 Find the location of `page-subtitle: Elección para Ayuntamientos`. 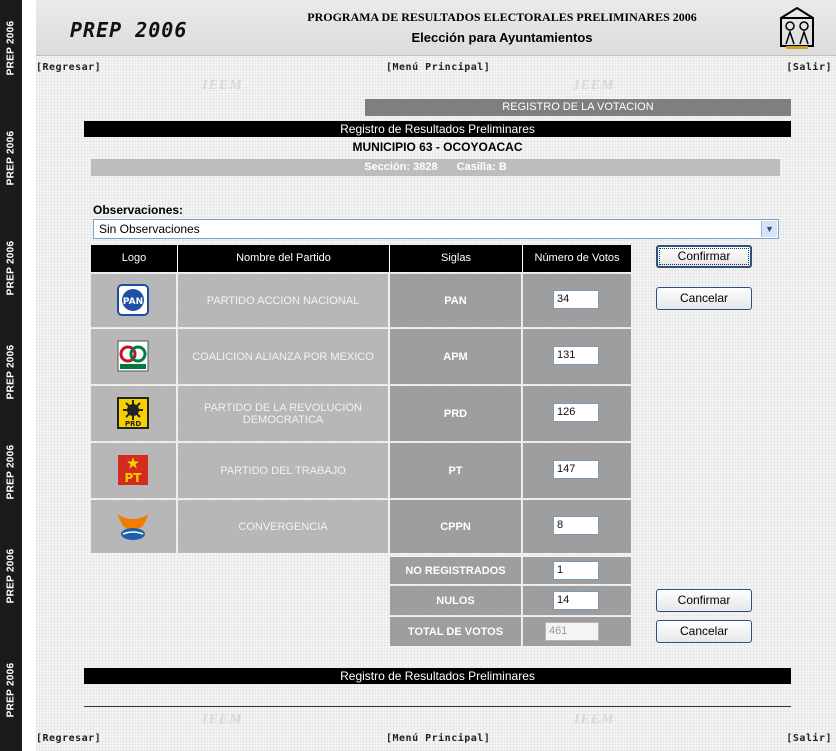

page-subtitle: Elección para Ayuntamientos is located at coordinates (502, 37).